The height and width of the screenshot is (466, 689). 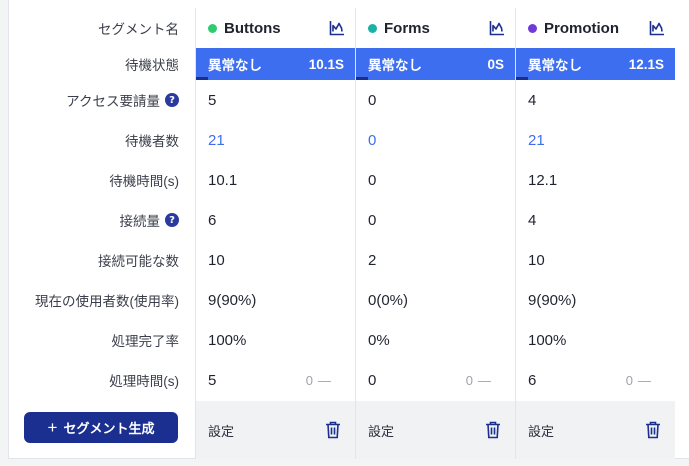 What do you see at coordinates (212, 220) in the screenshot?
I see `connections-value: 6` at bounding box center [212, 220].